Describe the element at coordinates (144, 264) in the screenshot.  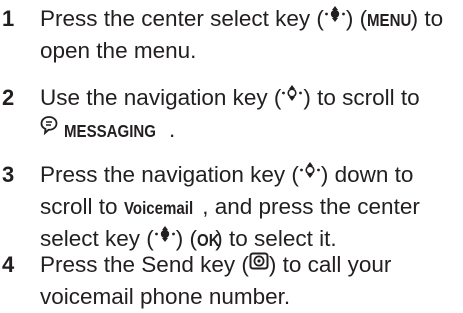
I see `text-run: Press the Send key (` at that location.